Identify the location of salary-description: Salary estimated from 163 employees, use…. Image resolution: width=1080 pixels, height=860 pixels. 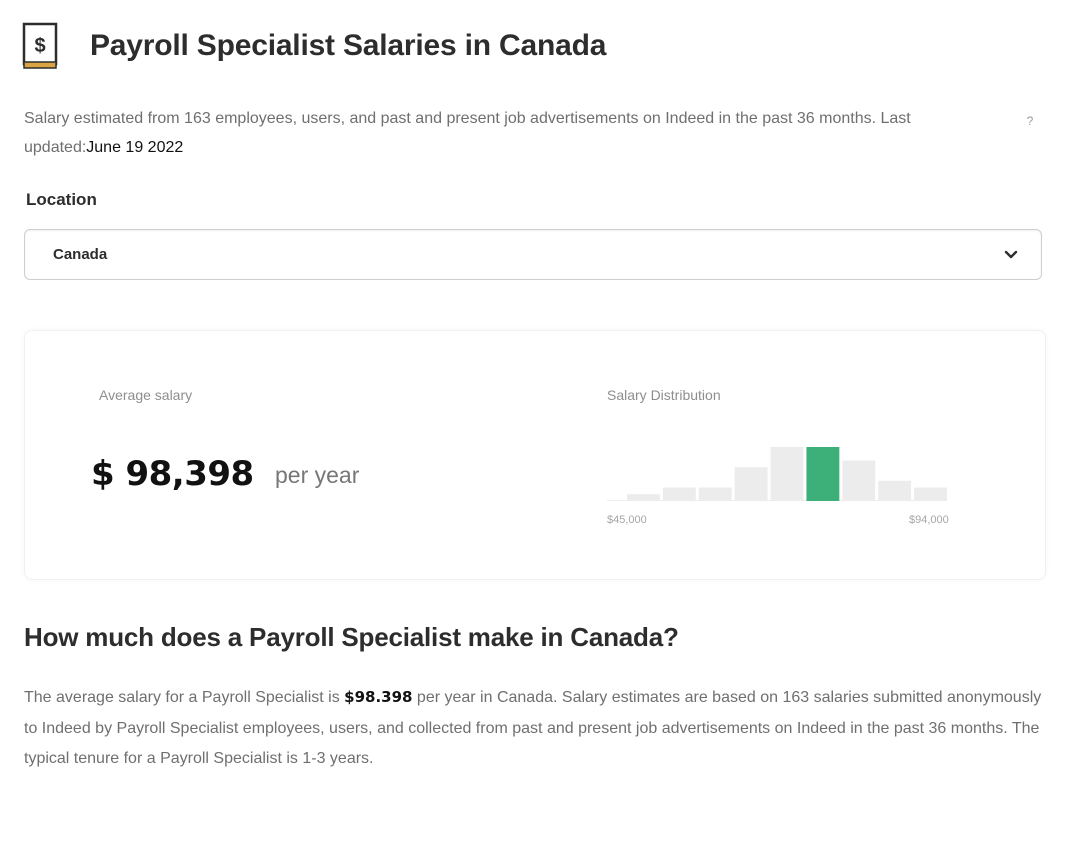
(504, 133).